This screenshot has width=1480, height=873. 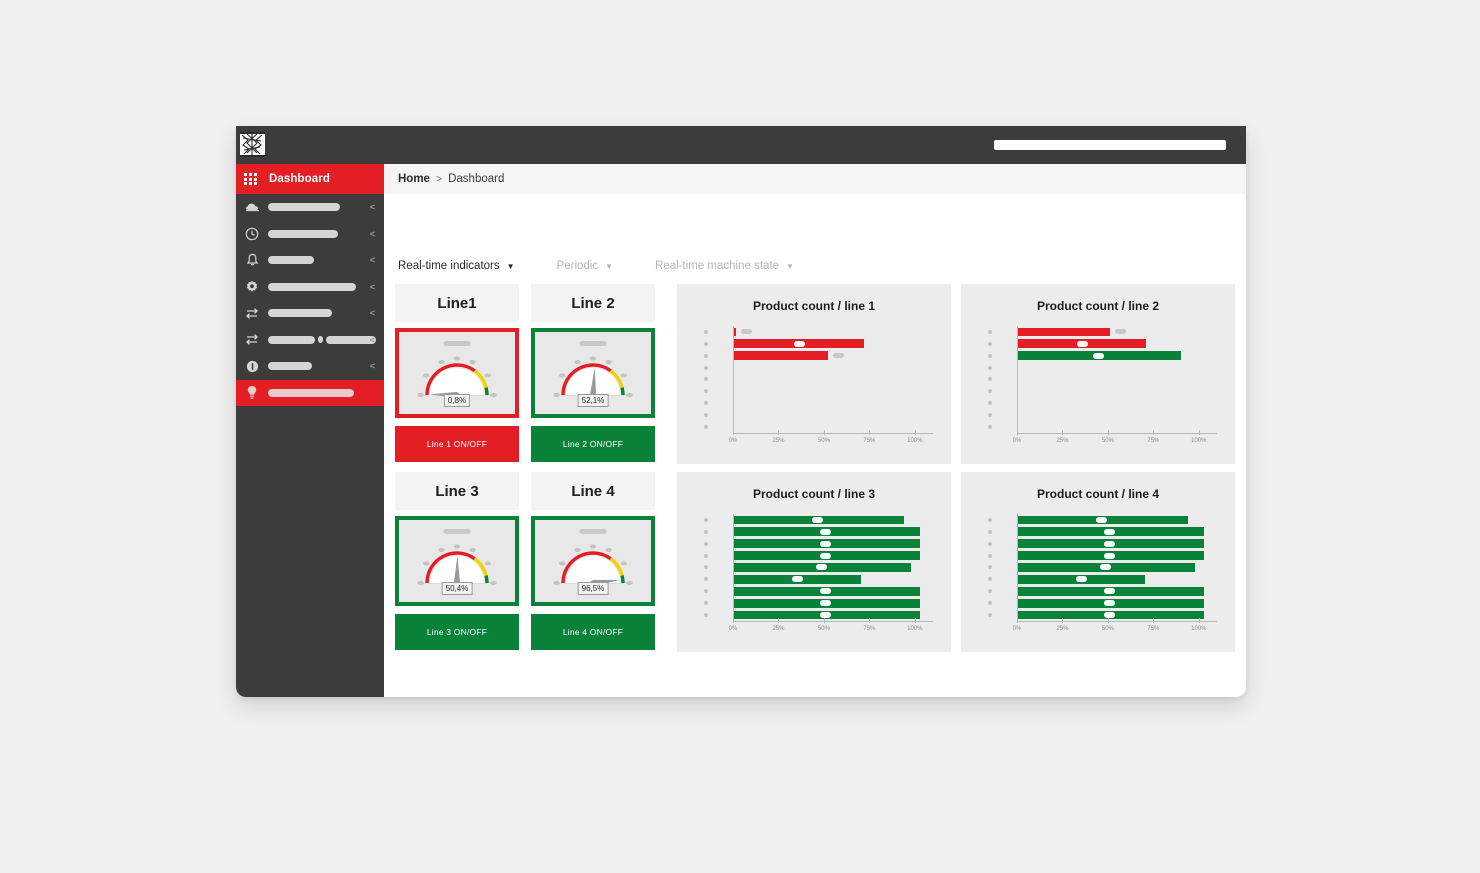 What do you see at coordinates (593, 400) in the screenshot?
I see `gauge-value-label: 52,1%` at bounding box center [593, 400].